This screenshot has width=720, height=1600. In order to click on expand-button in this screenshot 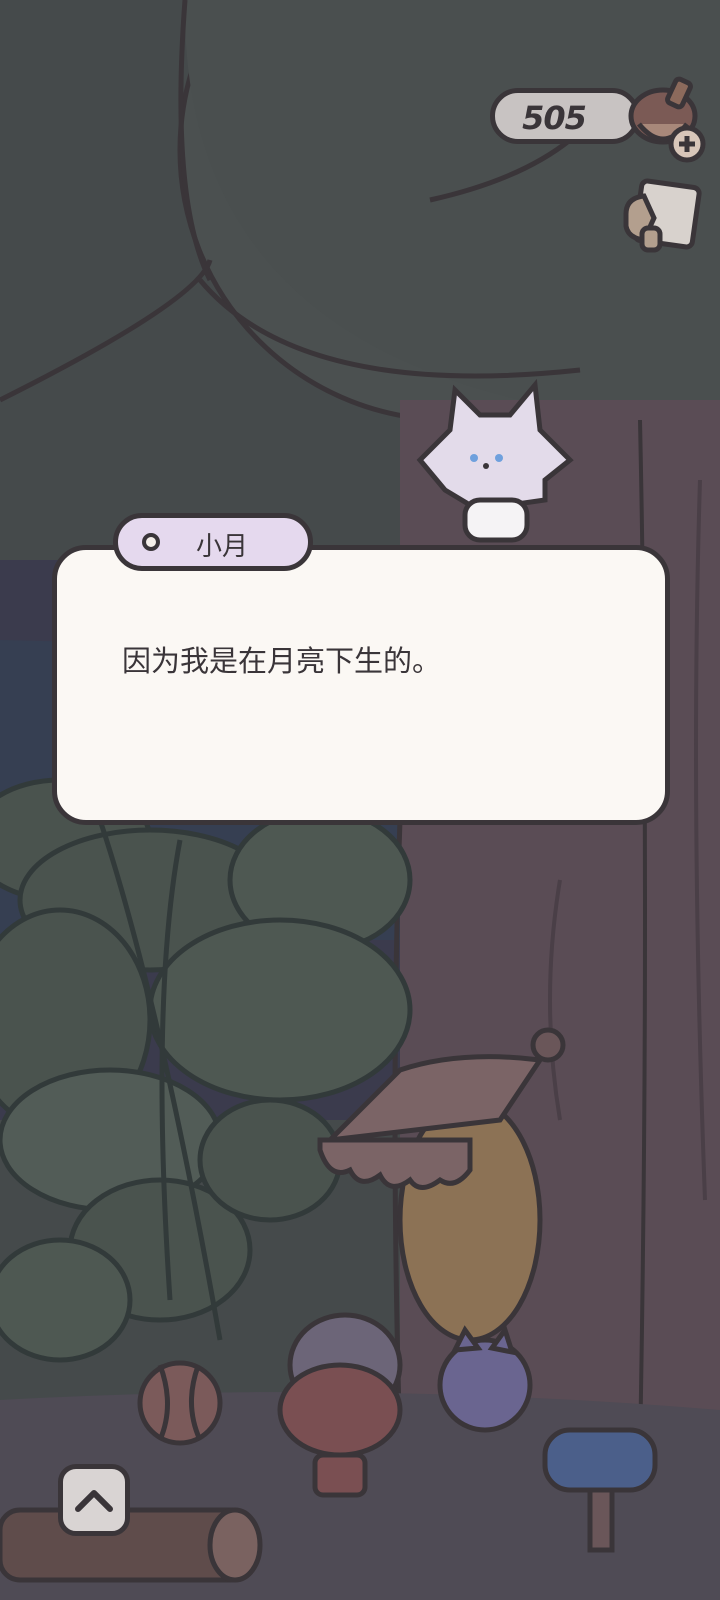, I will do `click(94, 1500)`.